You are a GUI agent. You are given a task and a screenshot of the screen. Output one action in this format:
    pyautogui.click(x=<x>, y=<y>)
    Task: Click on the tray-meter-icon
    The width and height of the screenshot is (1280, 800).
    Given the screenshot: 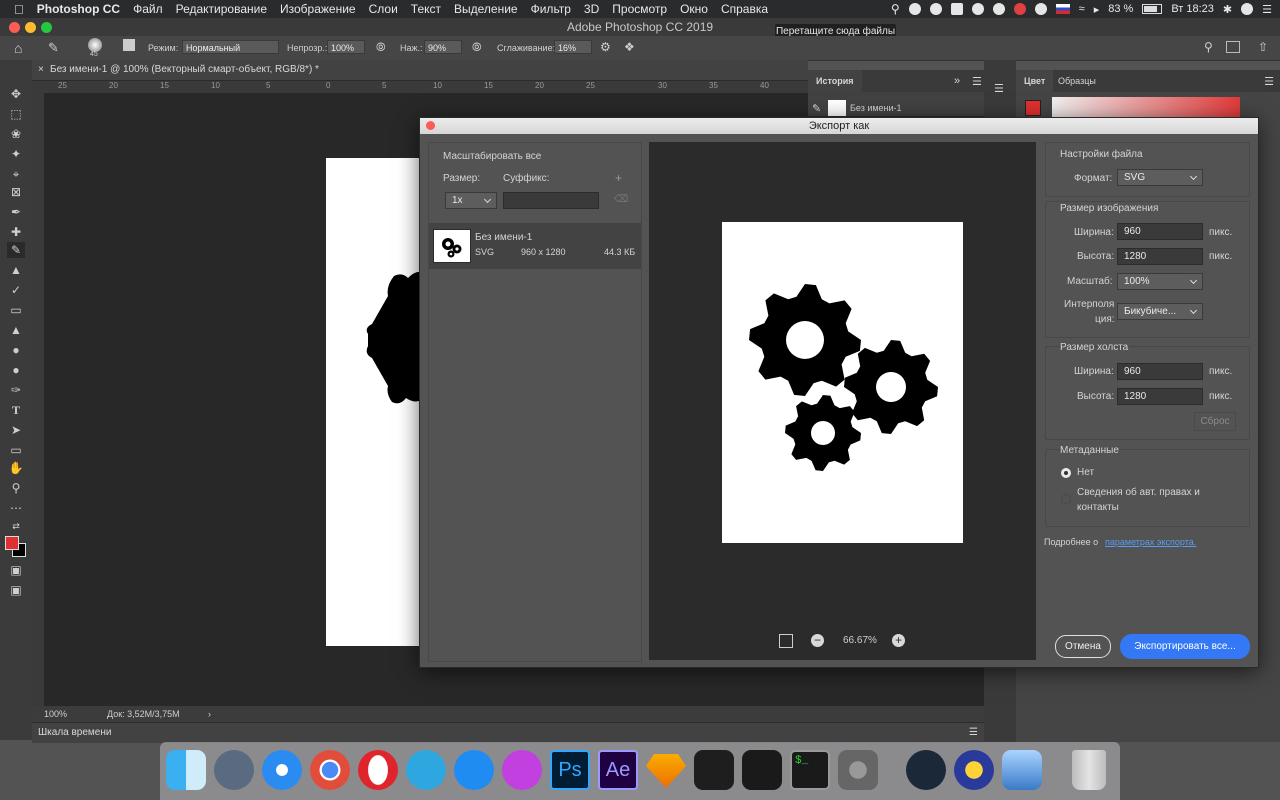 What is the action you would take?
    pyautogui.click(x=1019, y=9)
    